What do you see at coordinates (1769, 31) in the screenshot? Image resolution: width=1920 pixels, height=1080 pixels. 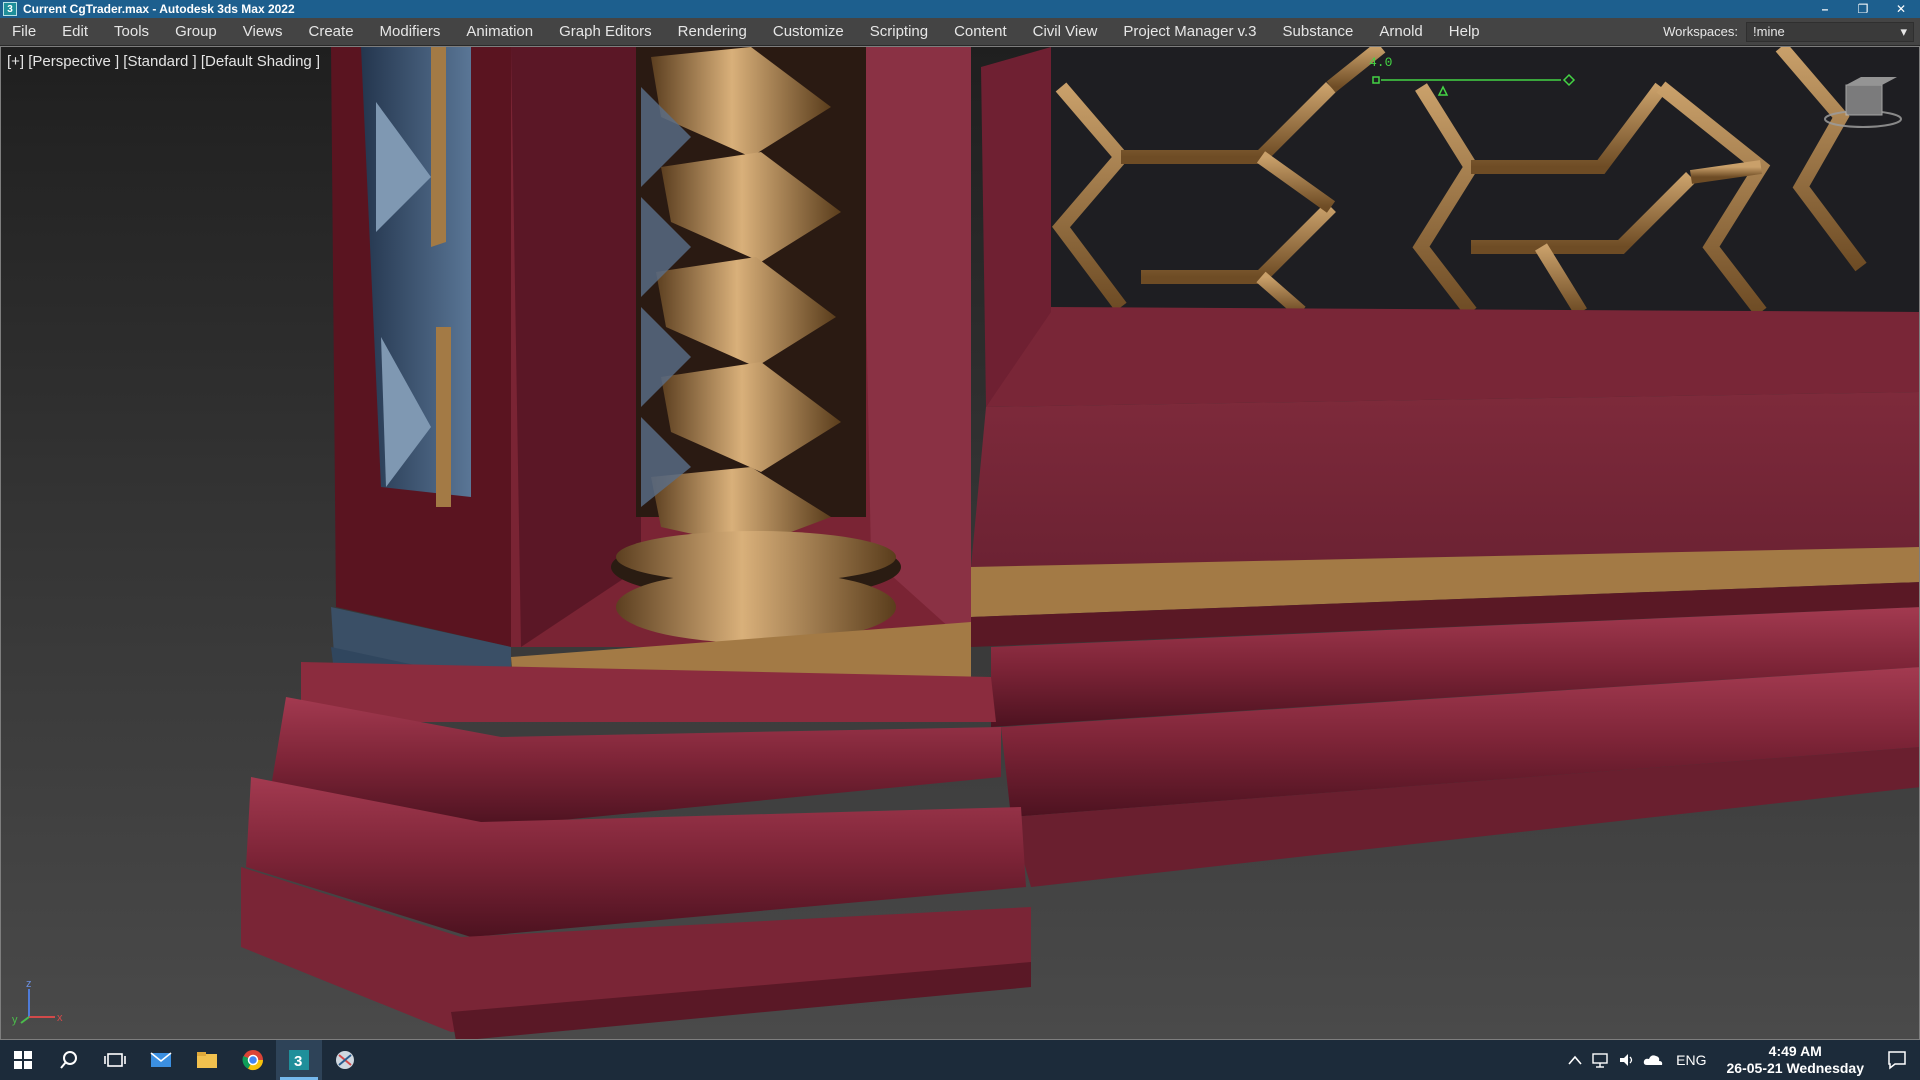 I see `workspaces-value: !mine` at bounding box center [1769, 31].